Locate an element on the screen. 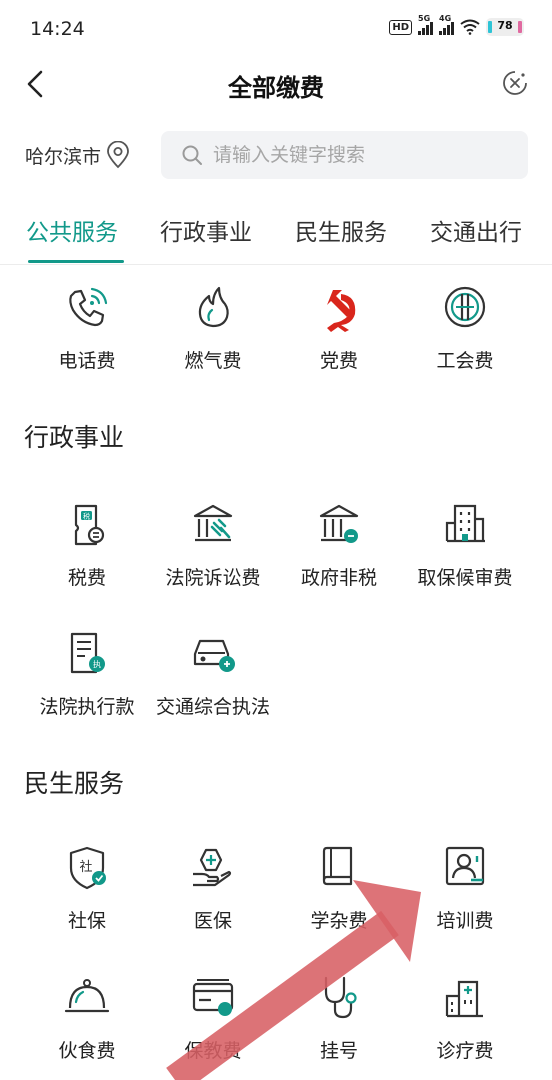 The image size is (552, 1080). service-tax: 税 税费 is located at coordinates (87, 543).